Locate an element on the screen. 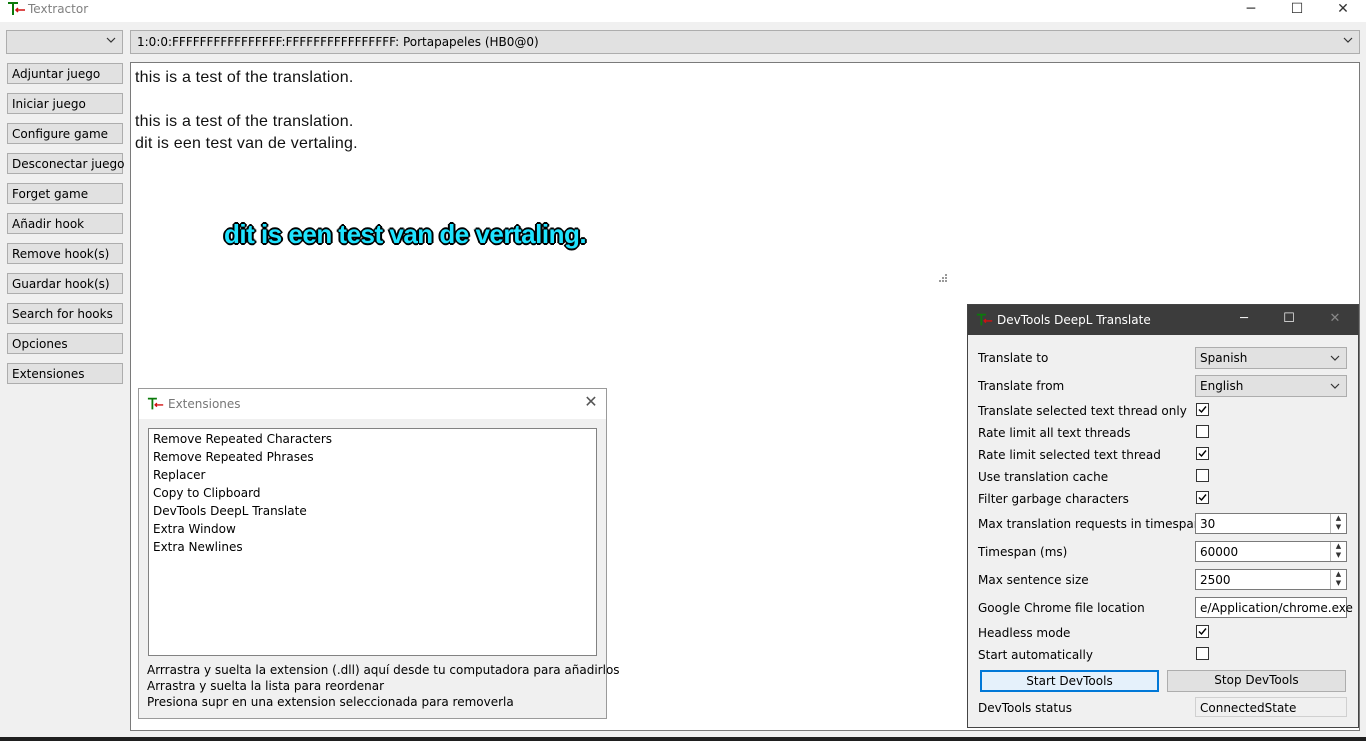 This screenshot has height=741, width=1366. translate-from-label: Translate from is located at coordinates (1021, 386).